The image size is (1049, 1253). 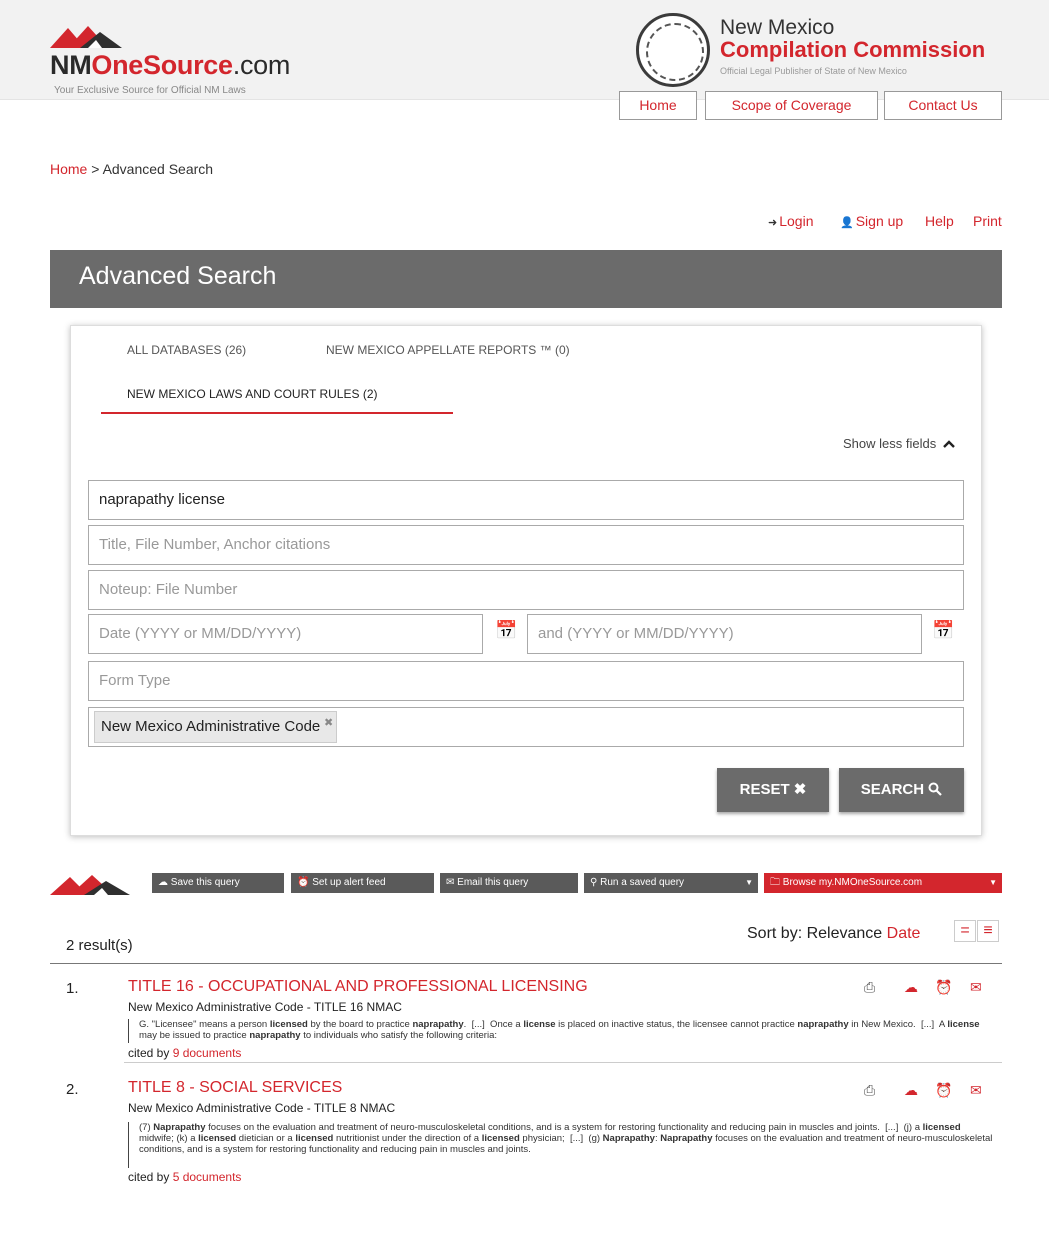 I want to click on save-query-label: Save this query, so click(x=205, y=882).